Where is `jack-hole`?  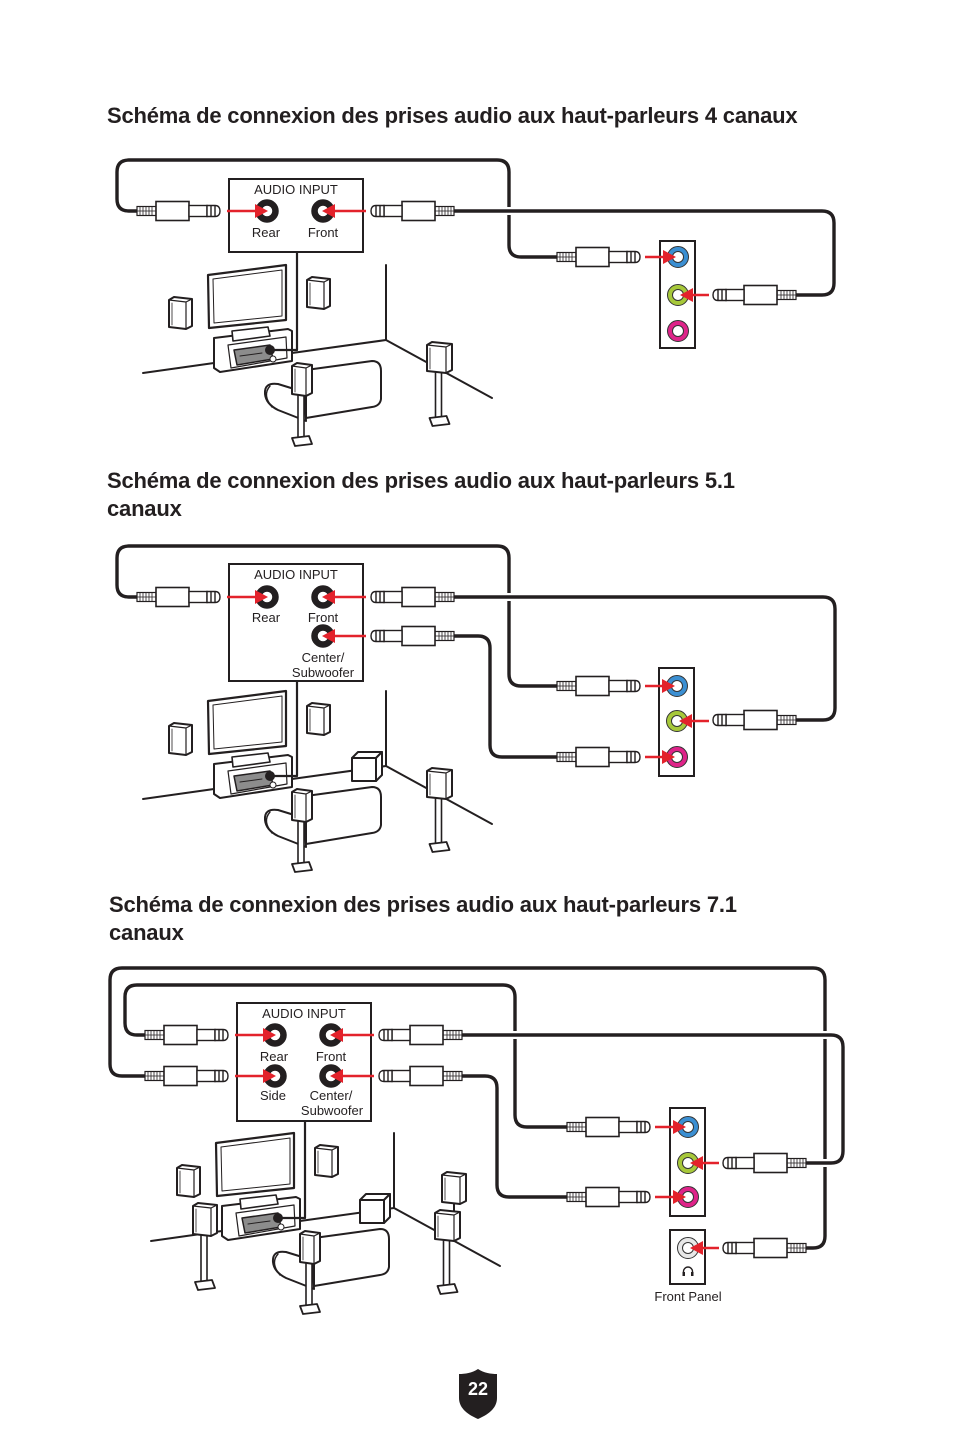
jack-hole is located at coordinates (678, 331).